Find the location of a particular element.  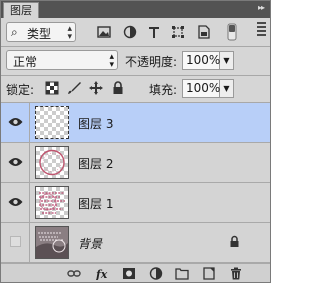

filter-toggle-switch is located at coordinates (232, 32).